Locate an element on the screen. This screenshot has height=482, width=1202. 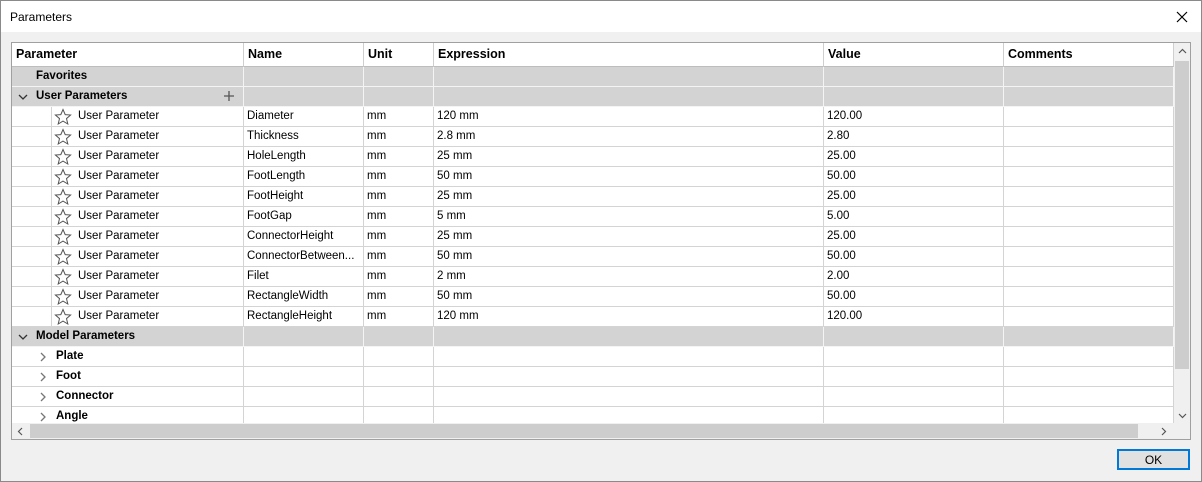
param-expression: 2.8 mm is located at coordinates (629, 137).